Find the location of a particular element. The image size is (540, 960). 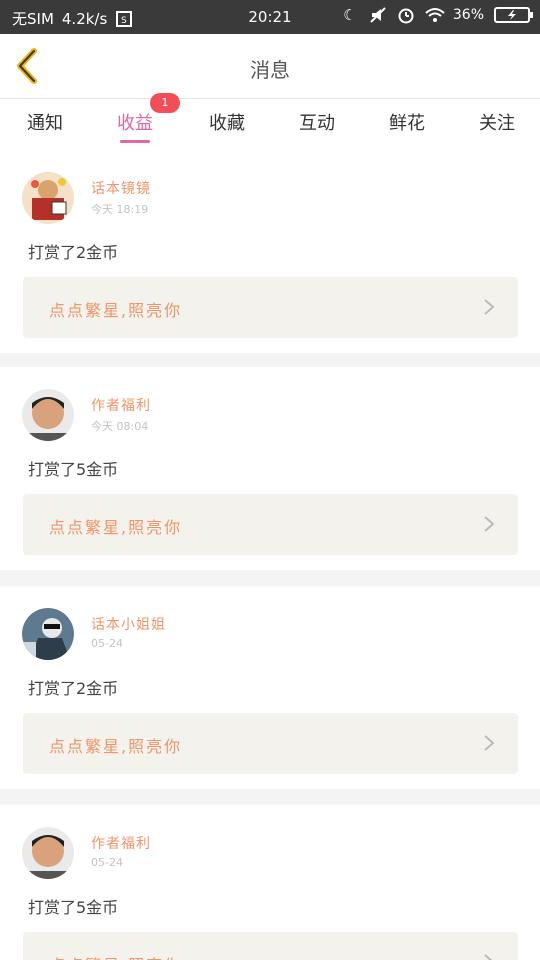

tab-label: 通知 is located at coordinates (45, 123).